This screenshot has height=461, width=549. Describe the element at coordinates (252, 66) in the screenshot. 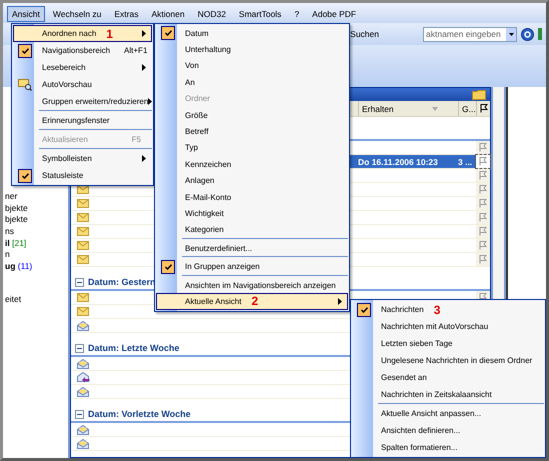

I see `menu-item: Von` at that location.